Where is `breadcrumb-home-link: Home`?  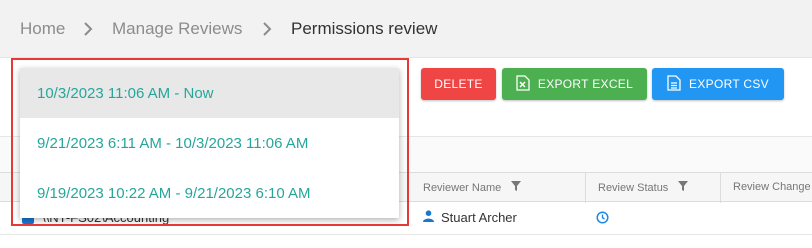
breadcrumb-home-link: Home is located at coordinates (42, 29).